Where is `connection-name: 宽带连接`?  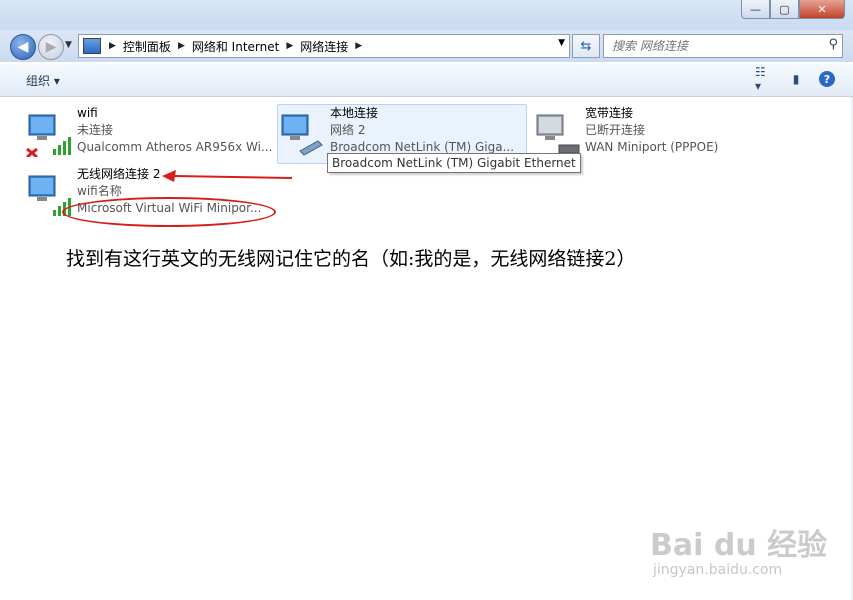 connection-name: 宽带连接 is located at coordinates (609, 113).